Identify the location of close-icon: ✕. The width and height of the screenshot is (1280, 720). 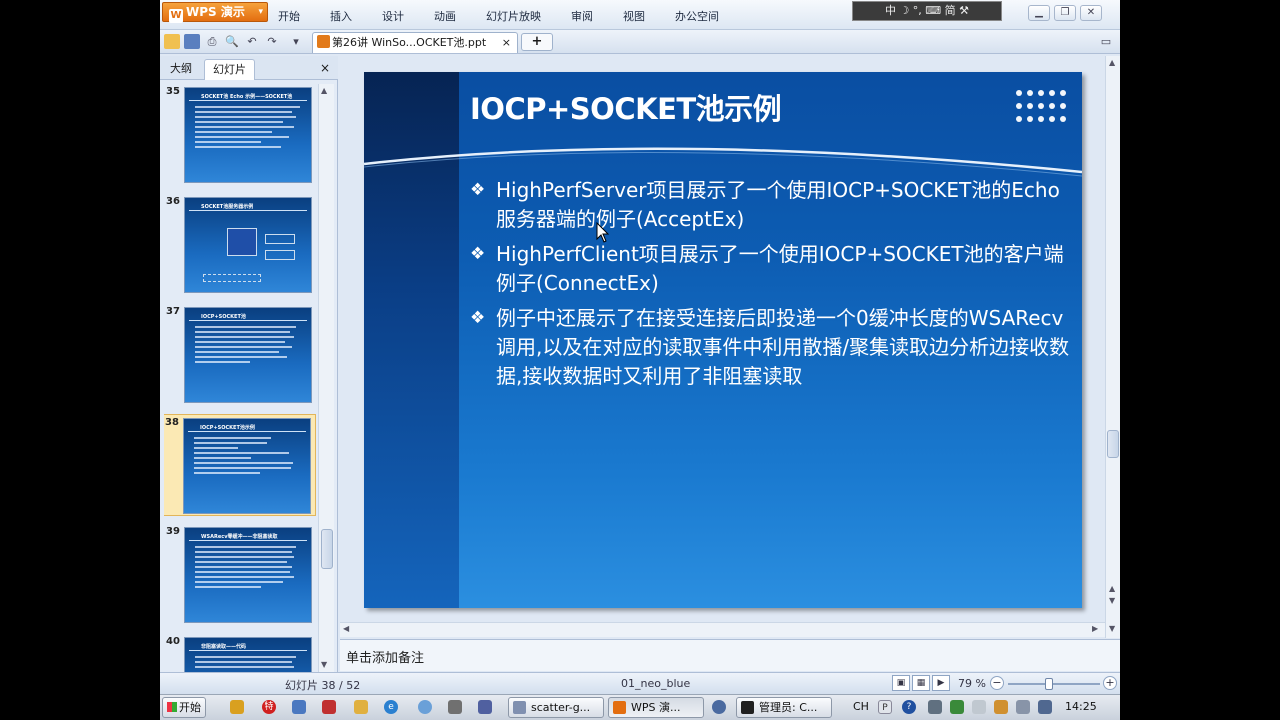
(1091, 13).